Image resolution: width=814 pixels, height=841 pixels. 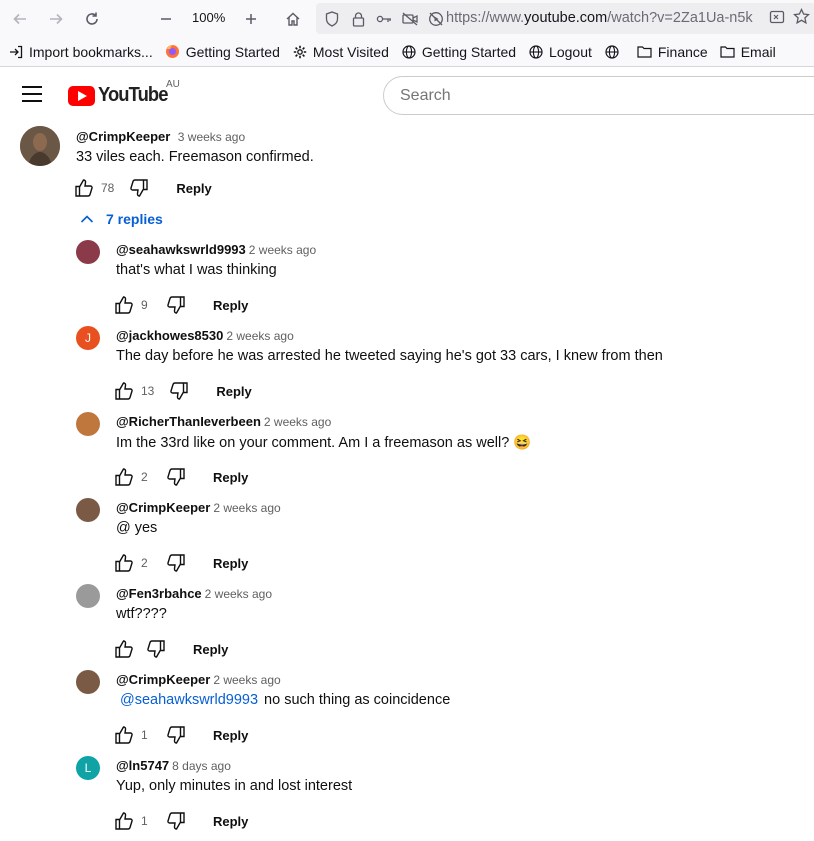 I want to click on bookmark-getting-started-firefox: Getting Started, so click(x=222, y=52).